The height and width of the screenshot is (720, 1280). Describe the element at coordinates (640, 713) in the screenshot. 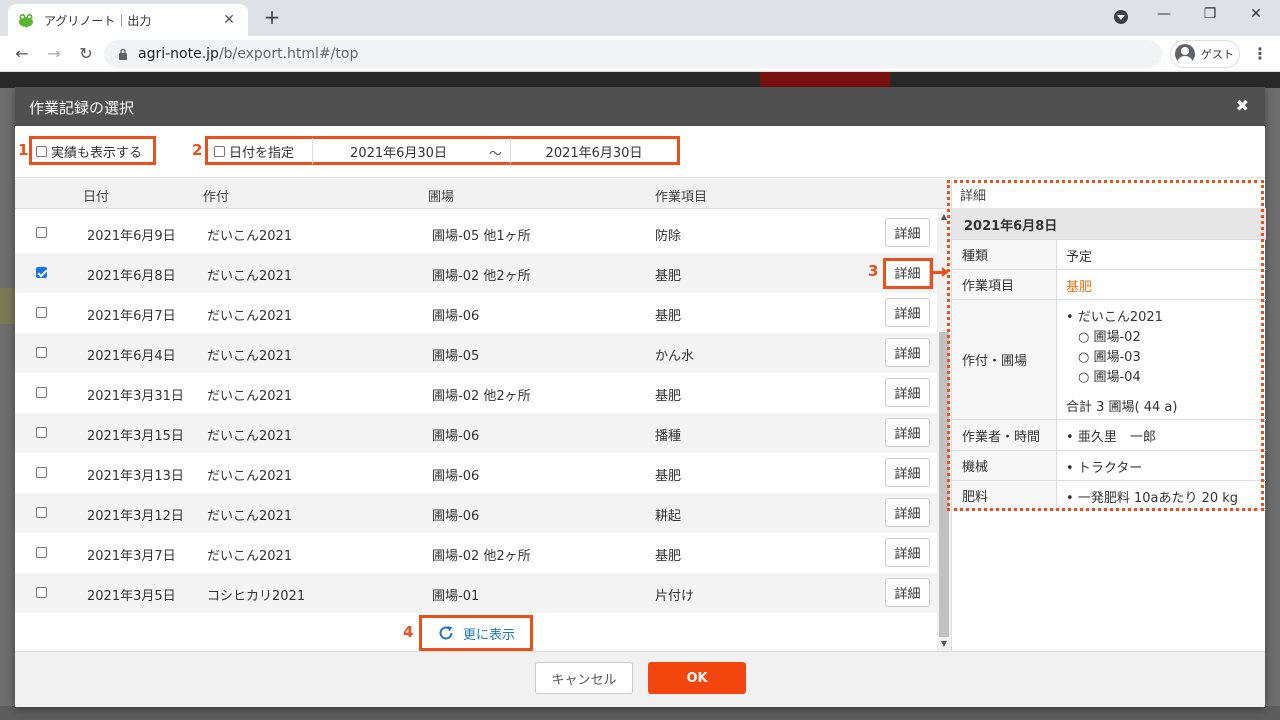

I see `page-bottom-bar` at that location.